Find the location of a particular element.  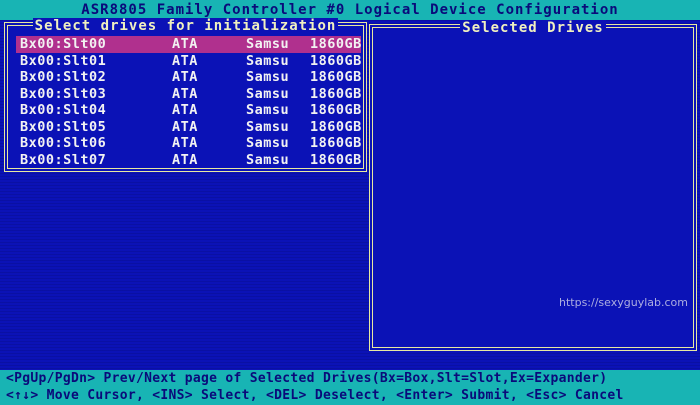

drive-id: Bx00:Slt01 is located at coordinates (63, 60).